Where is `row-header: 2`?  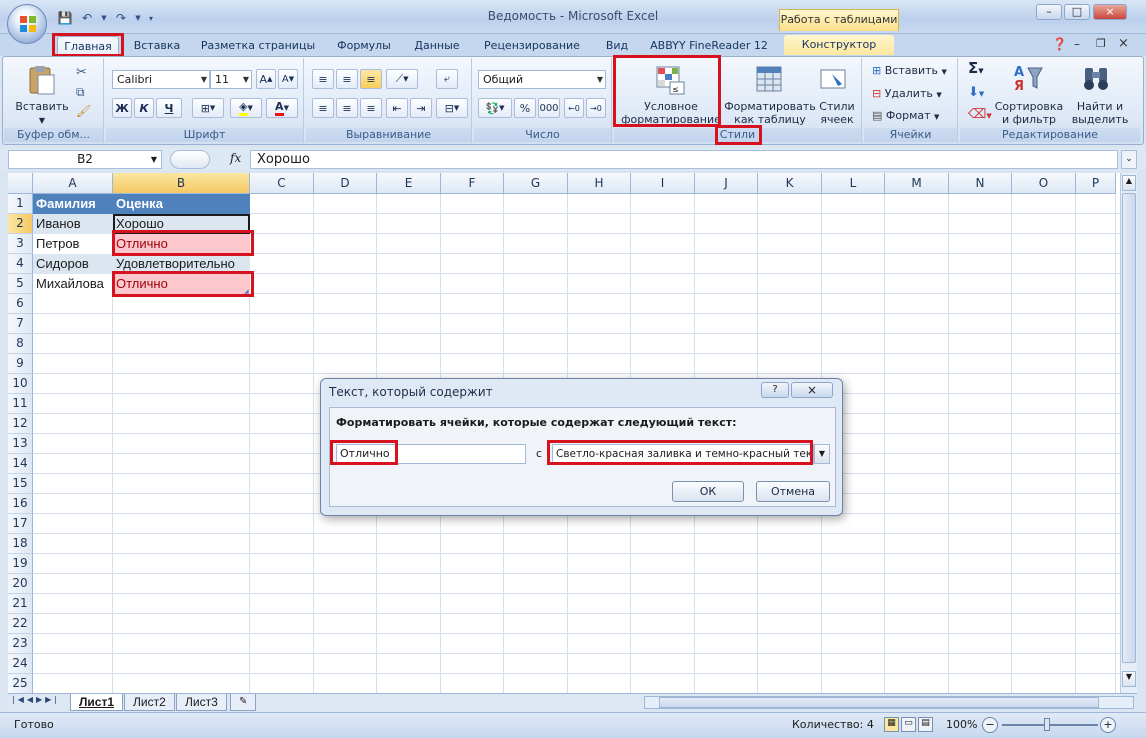 row-header: 2 is located at coordinates (20, 224).